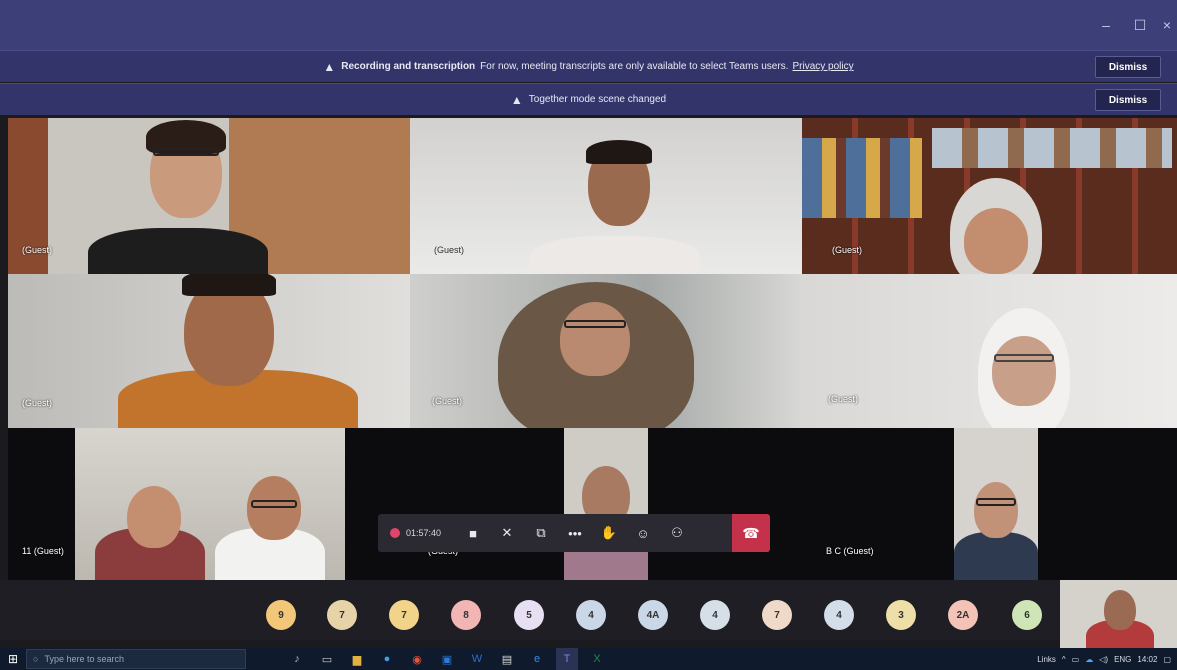  What do you see at coordinates (417, 659) in the screenshot?
I see `chrome-browser-icon: ◉` at bounding box center [417, 659].